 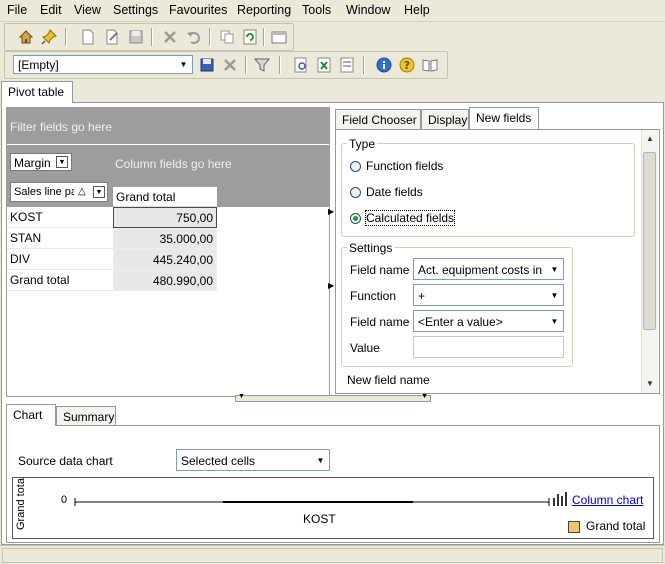 What do you see at coordinates (445, 119) in the screenshot?
I see `tab-display: Display` at bounding box center [445, 119].